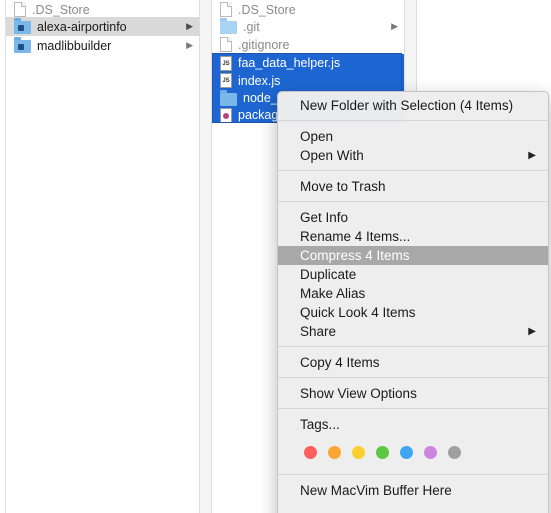 Image resolution: width=551 pixels, height=513 pixels. Describe the element at coordinates (413, 293) in the screenshot. I see `menu-item-make-alias: Make Alias` at that location.